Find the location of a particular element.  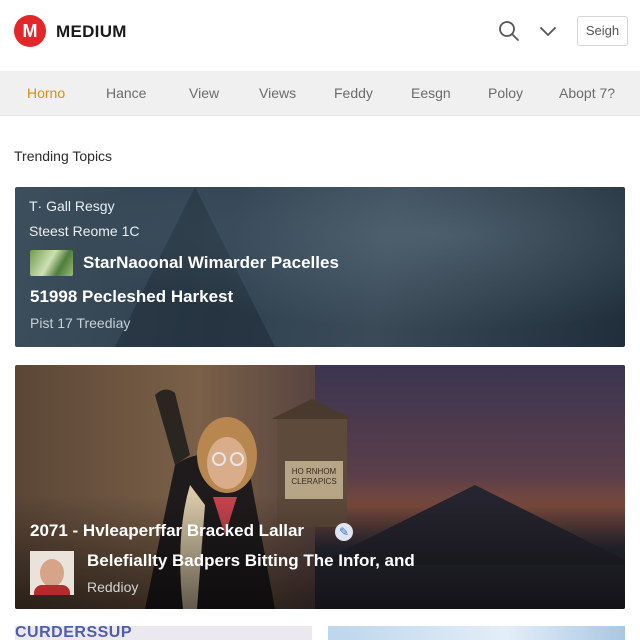

nav-item-views: Views is located at coordinates (277, 93).